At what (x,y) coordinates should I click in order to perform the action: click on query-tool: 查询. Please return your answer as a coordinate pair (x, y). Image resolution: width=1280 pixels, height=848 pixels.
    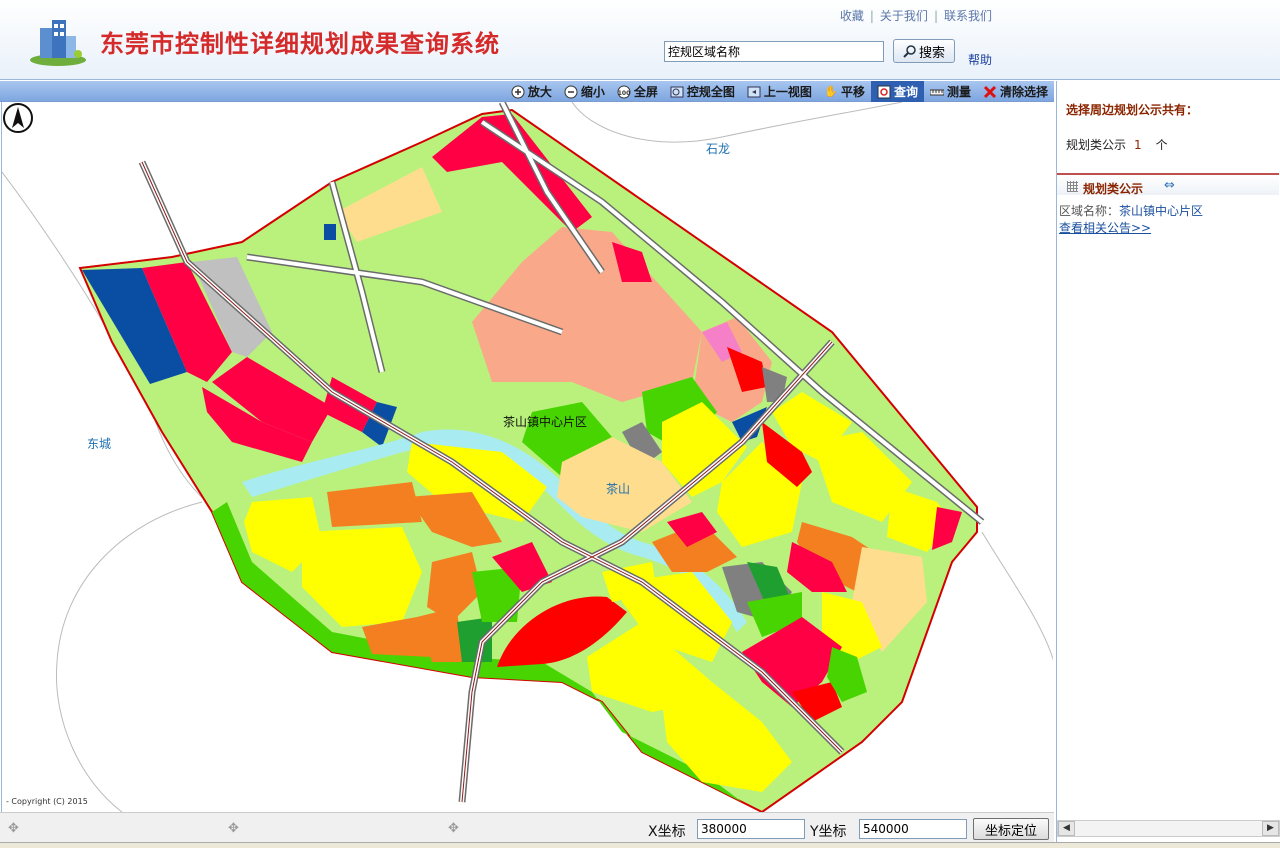
    Looking at the image, I should click on (897, 91).